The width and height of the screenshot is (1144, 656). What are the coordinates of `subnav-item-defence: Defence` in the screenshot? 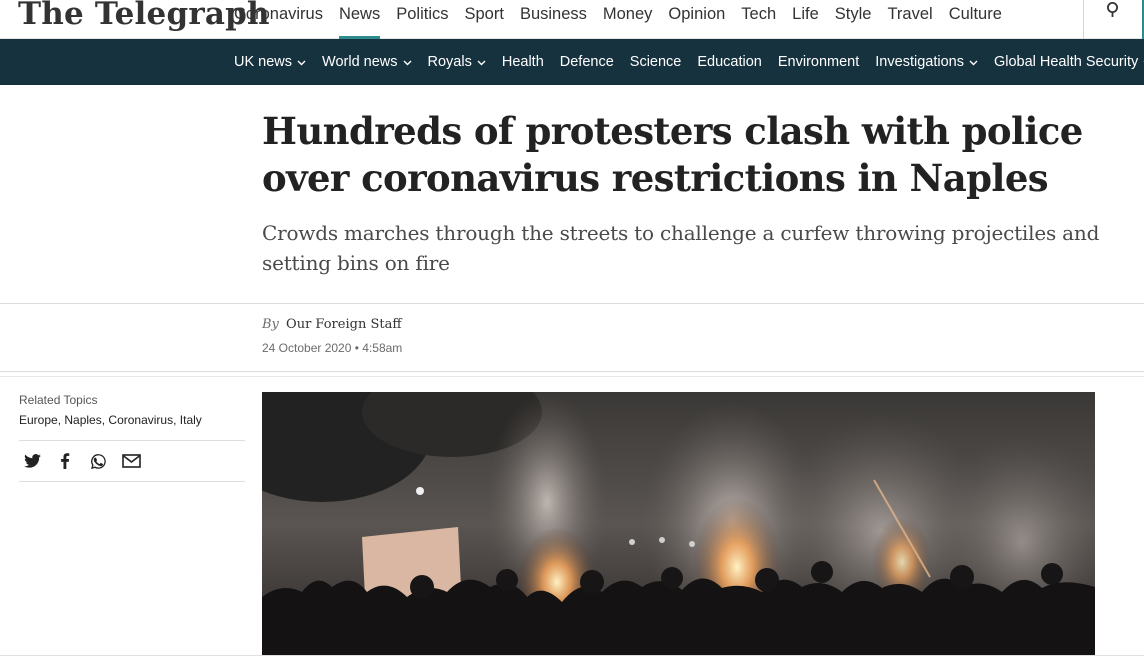 It's located at (587, 62).